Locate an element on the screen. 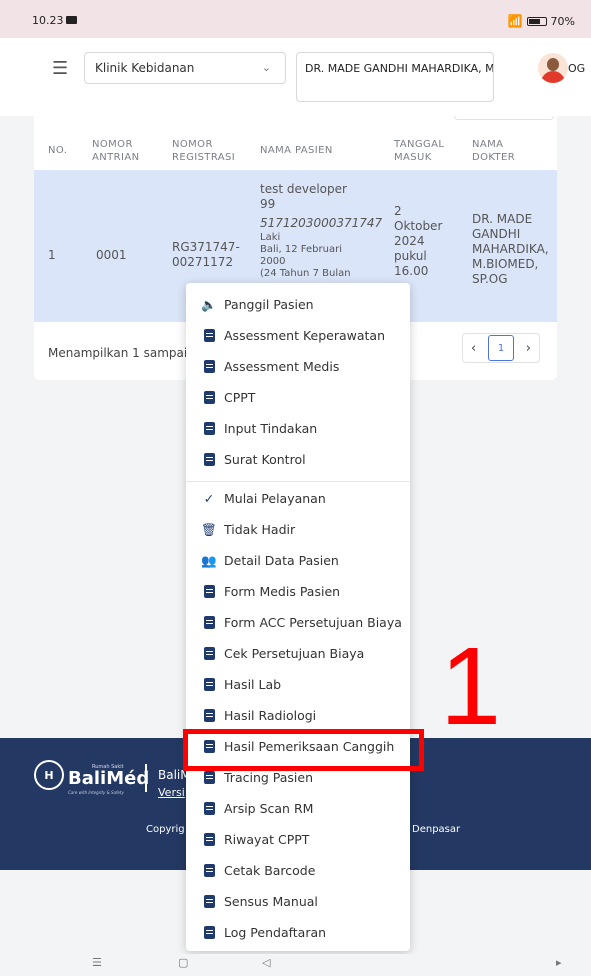 This screenshot has height=976, width=591. menu-item-sensus-manual: Sensus Manual is located at coordinates (298, 901).